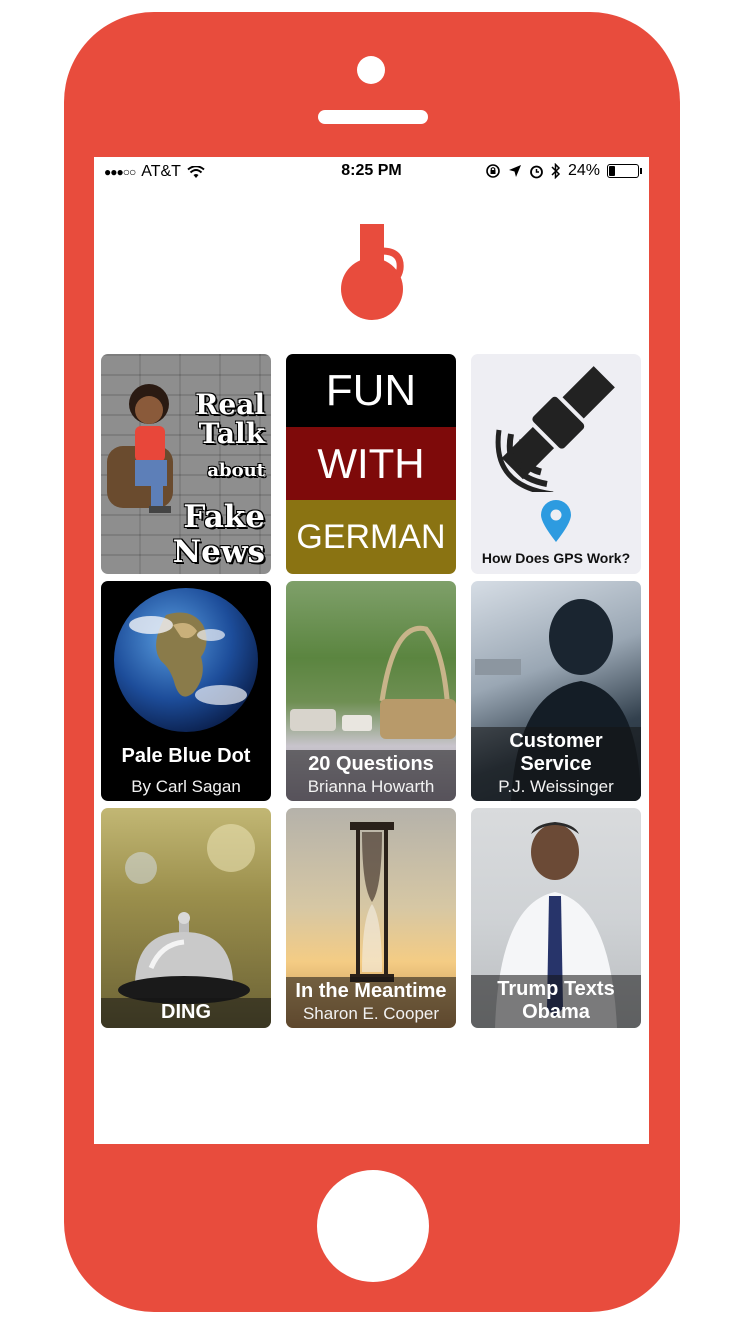 The width and height of the screenshot is (750, 1334). Describe the element at coordinates (371, 764) in the screenshot. I see `tile-title: 20 Questions` at that location.